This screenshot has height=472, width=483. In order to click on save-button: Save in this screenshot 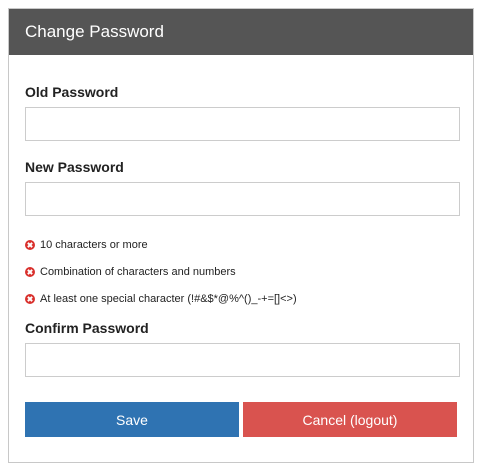, I will do `click(132, 419)`.